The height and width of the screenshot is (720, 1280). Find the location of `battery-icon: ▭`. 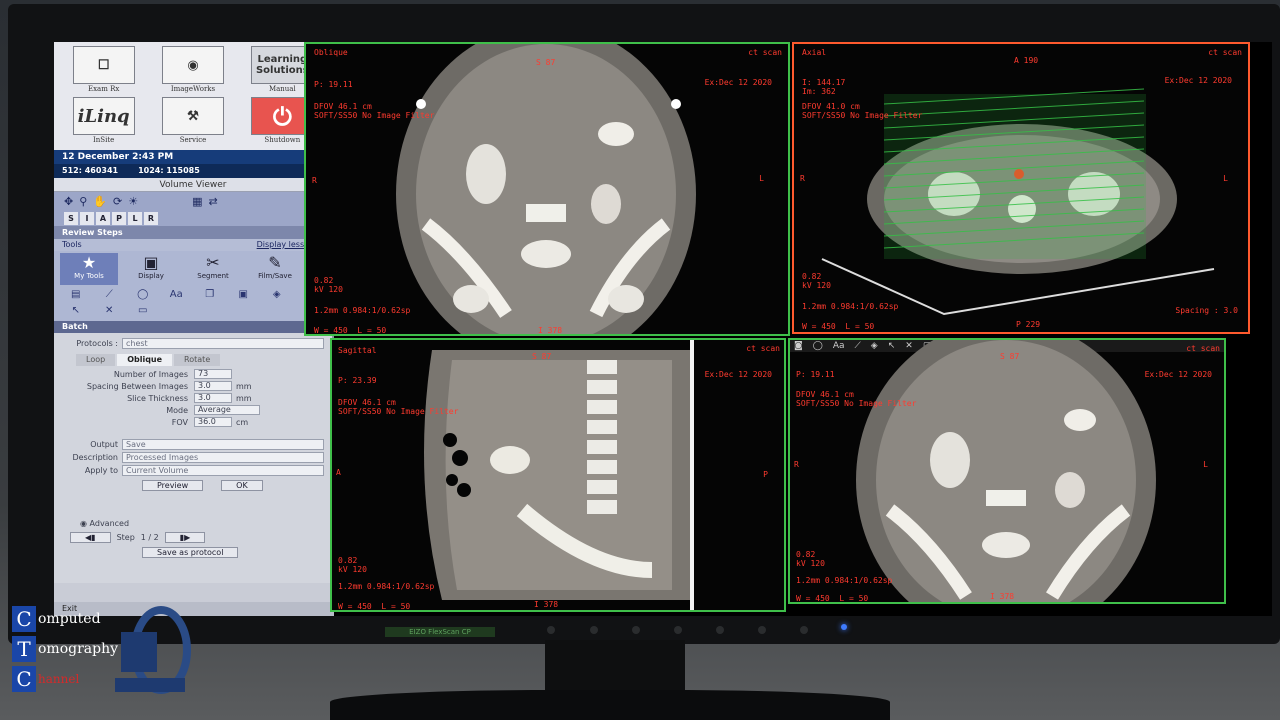

battery-icon: ▭ is located at coordinates (143, 312).